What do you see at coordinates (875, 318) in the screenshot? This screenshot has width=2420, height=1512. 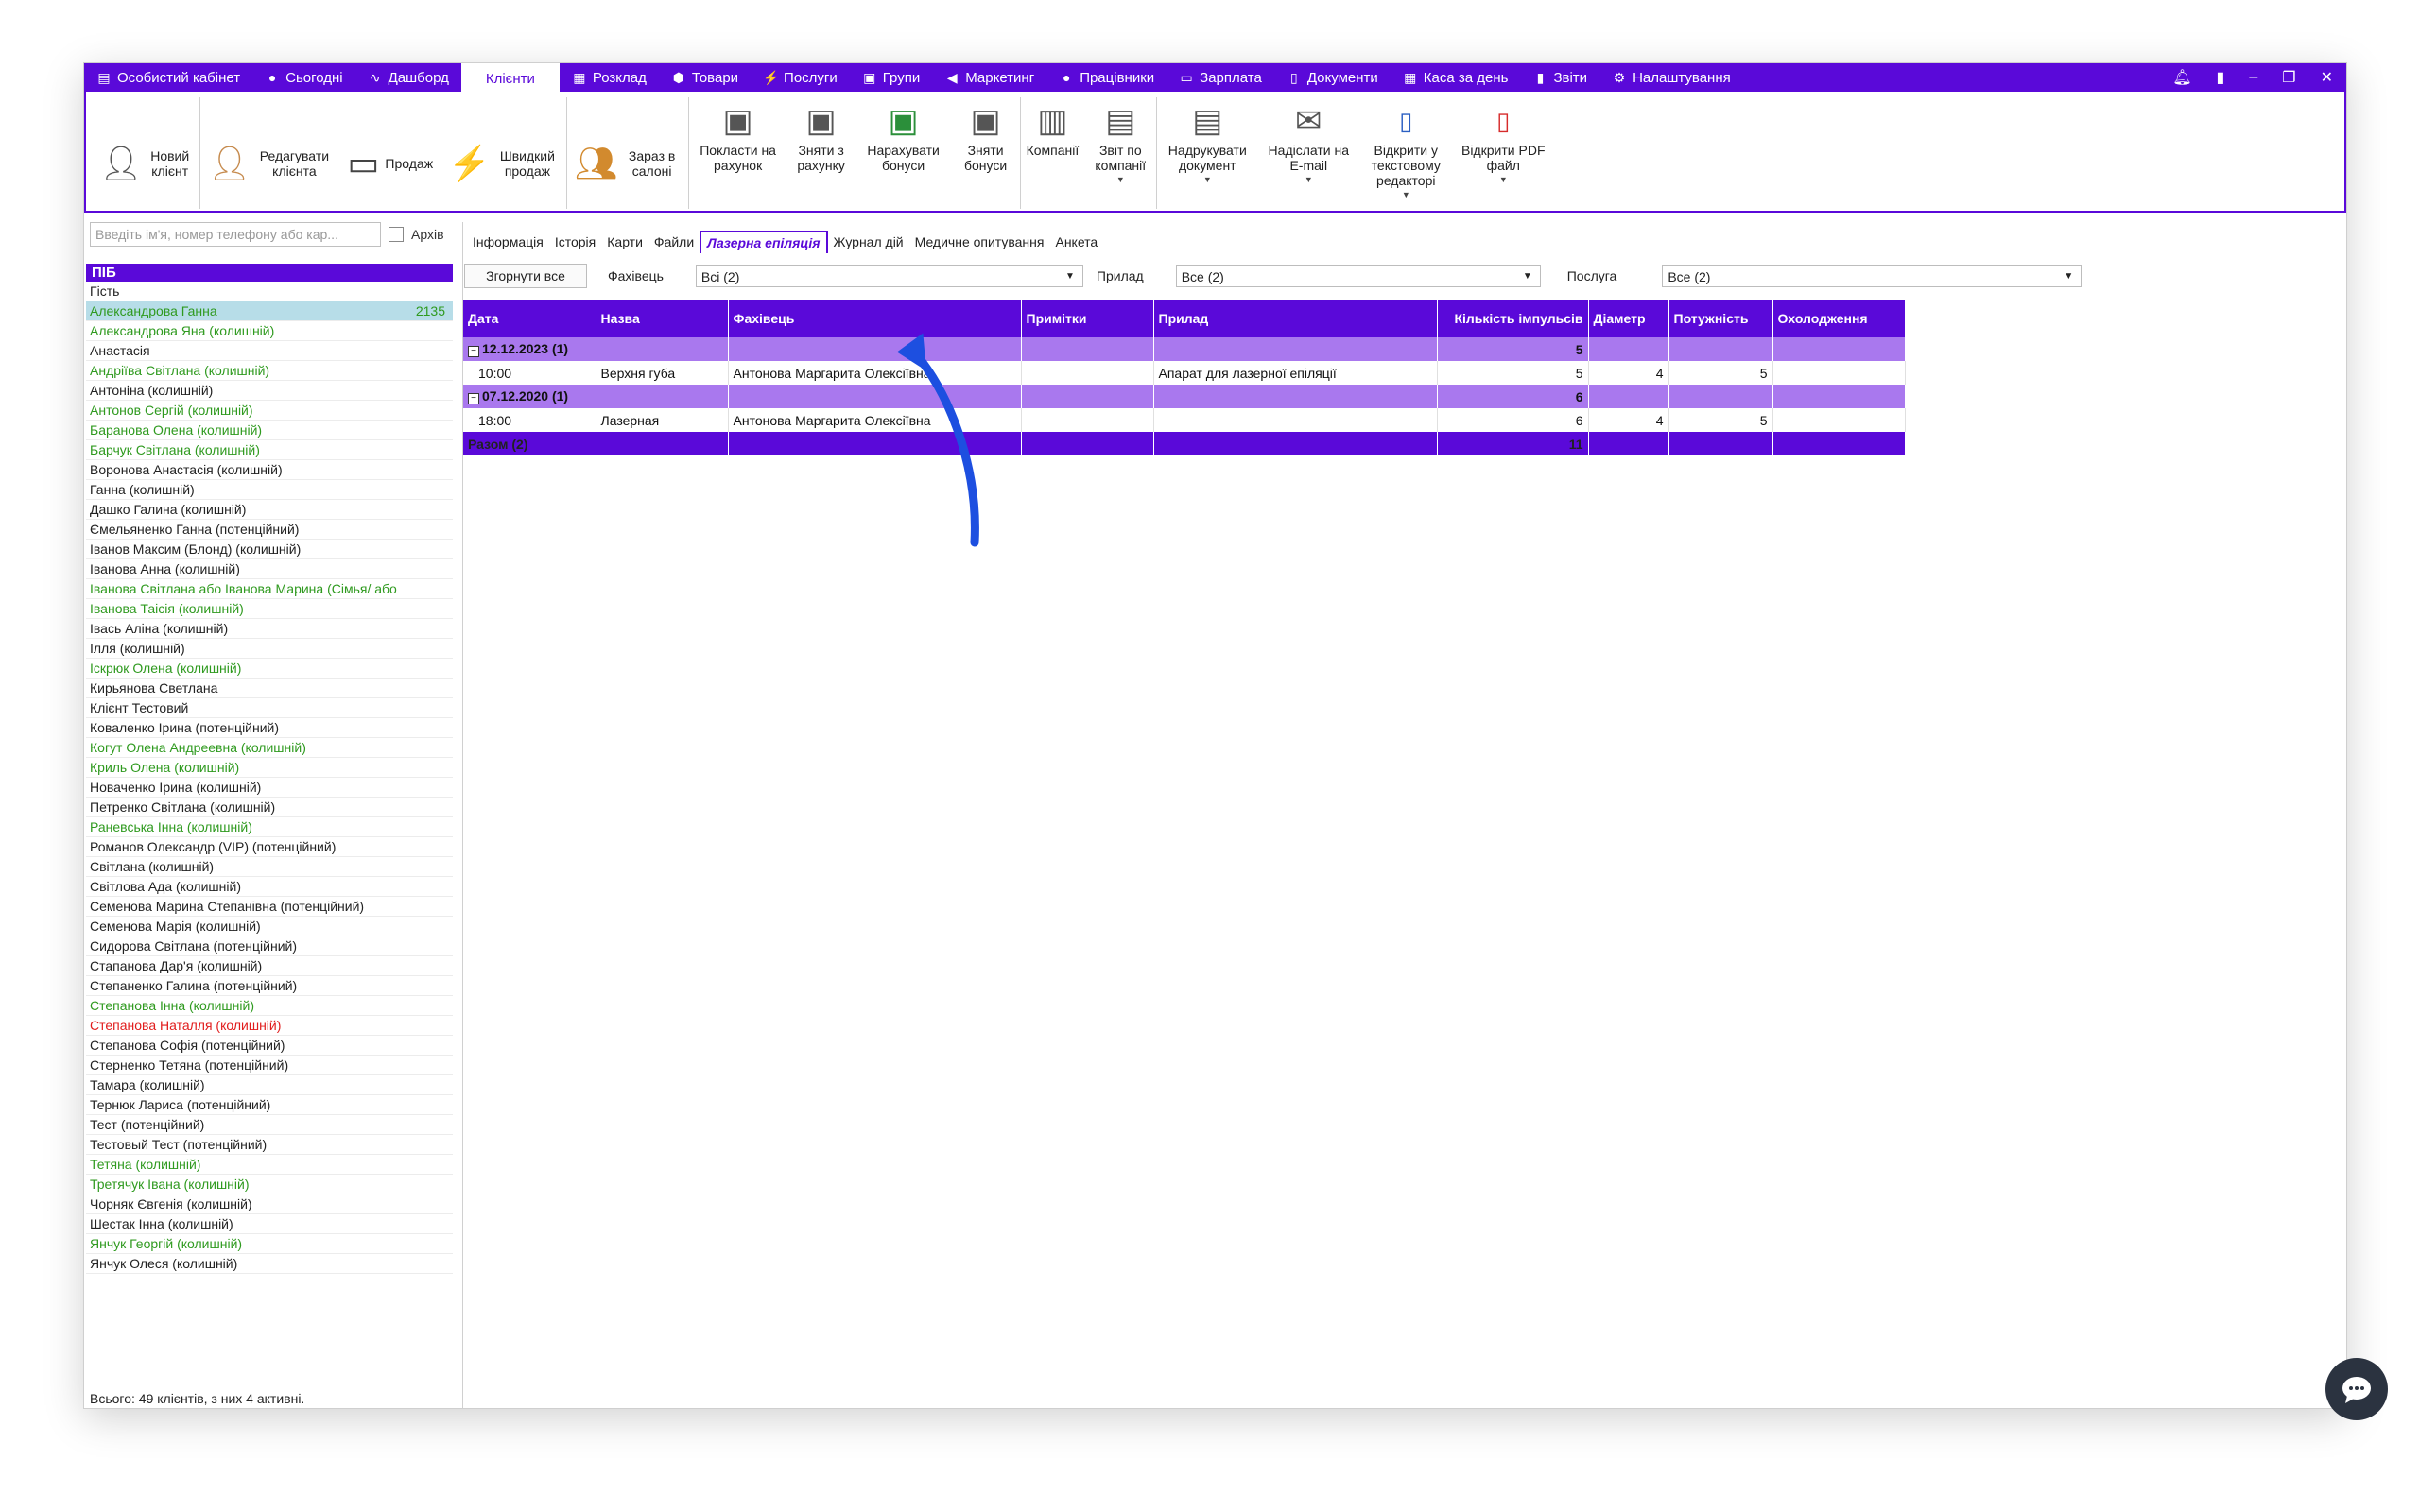 I see `column-header: Фахівець` at bounding box center [875, 318].